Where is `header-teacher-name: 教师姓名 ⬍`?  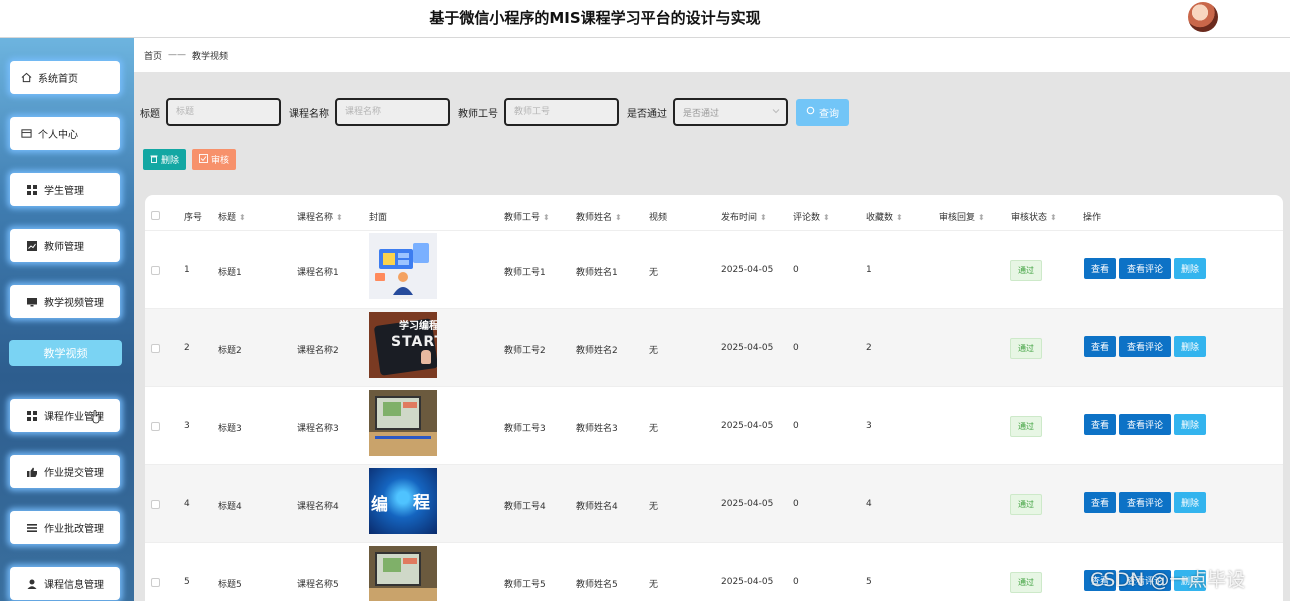
header-teacher-name: 教师姓名 ⬍ is located at coordinates (599, 216).